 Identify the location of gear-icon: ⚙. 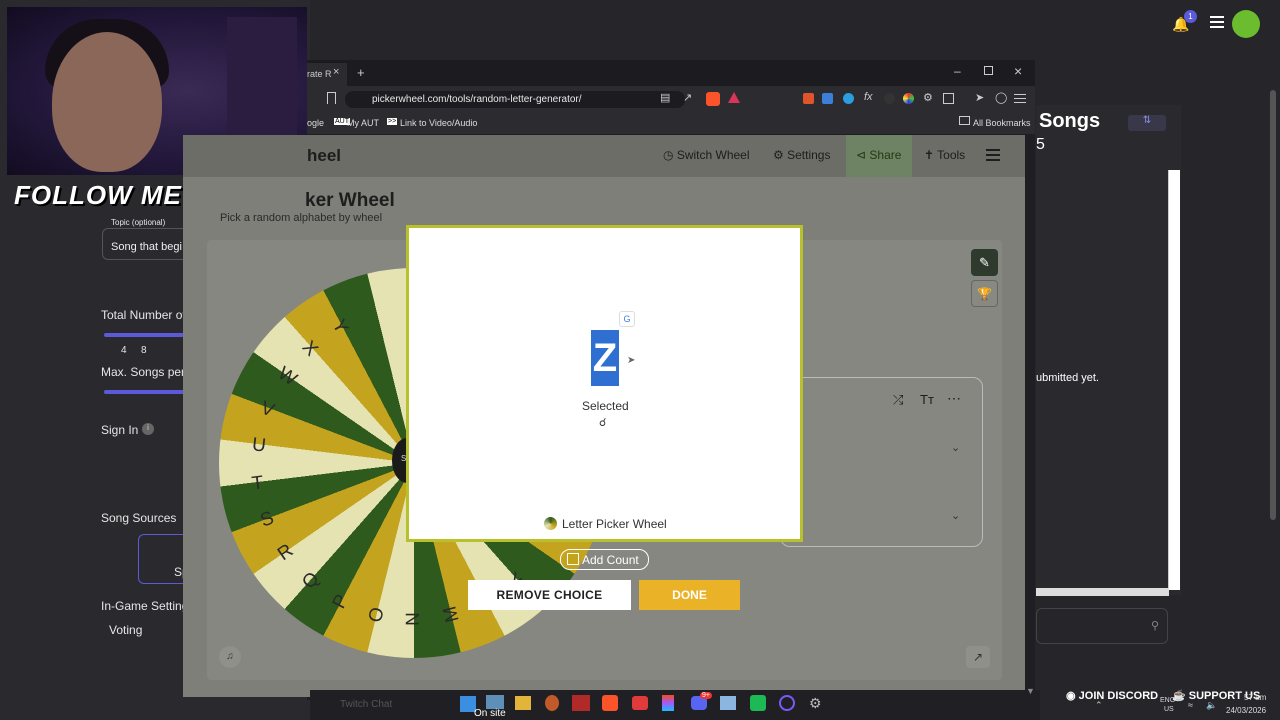
(780, 155).